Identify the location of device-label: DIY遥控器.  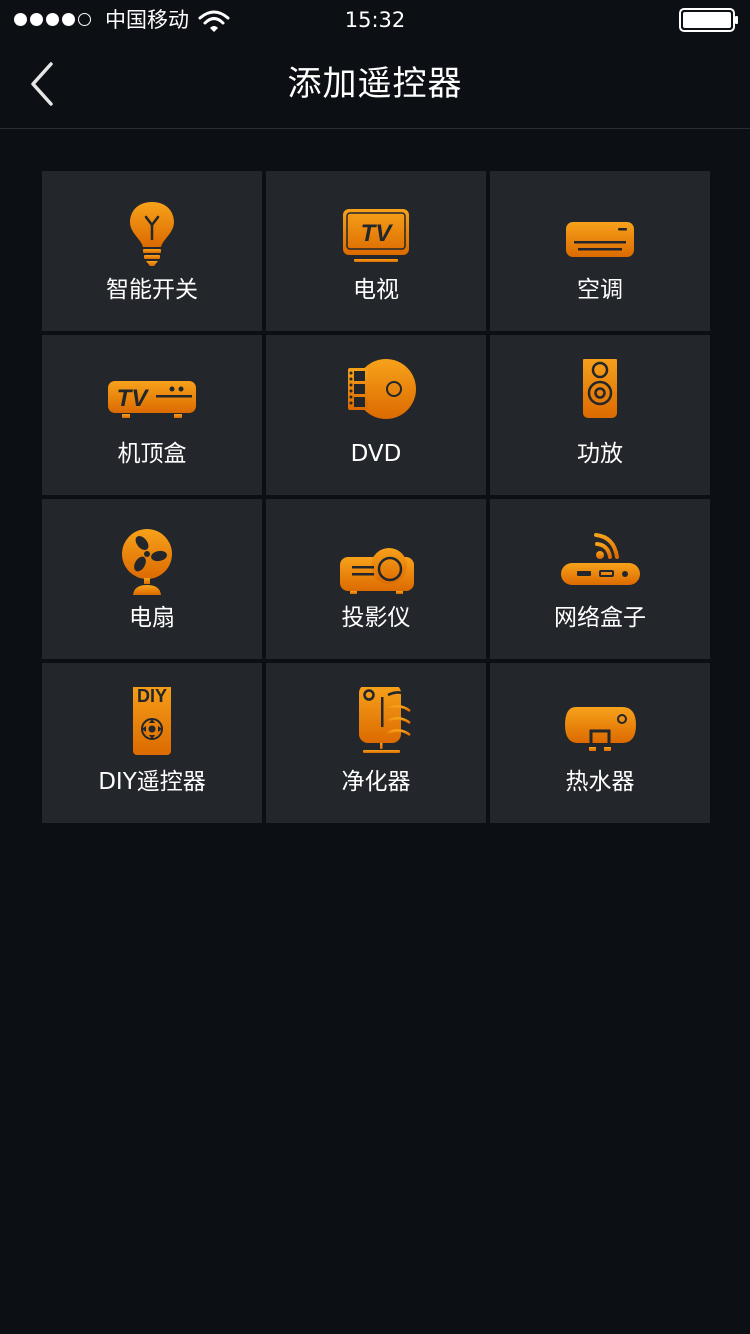
(152, 782).